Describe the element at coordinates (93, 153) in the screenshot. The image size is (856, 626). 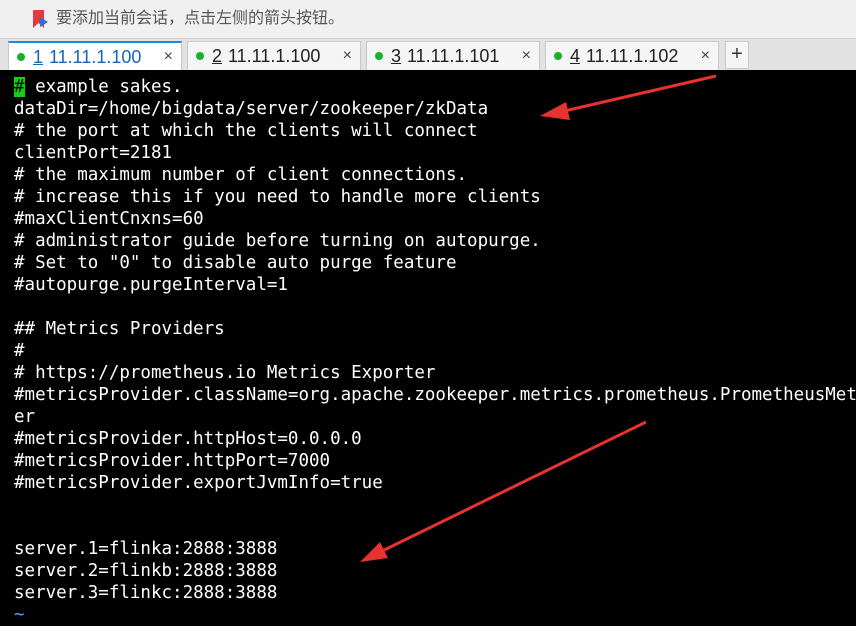
I see `terminal-line: clientPort=2181` at that location.